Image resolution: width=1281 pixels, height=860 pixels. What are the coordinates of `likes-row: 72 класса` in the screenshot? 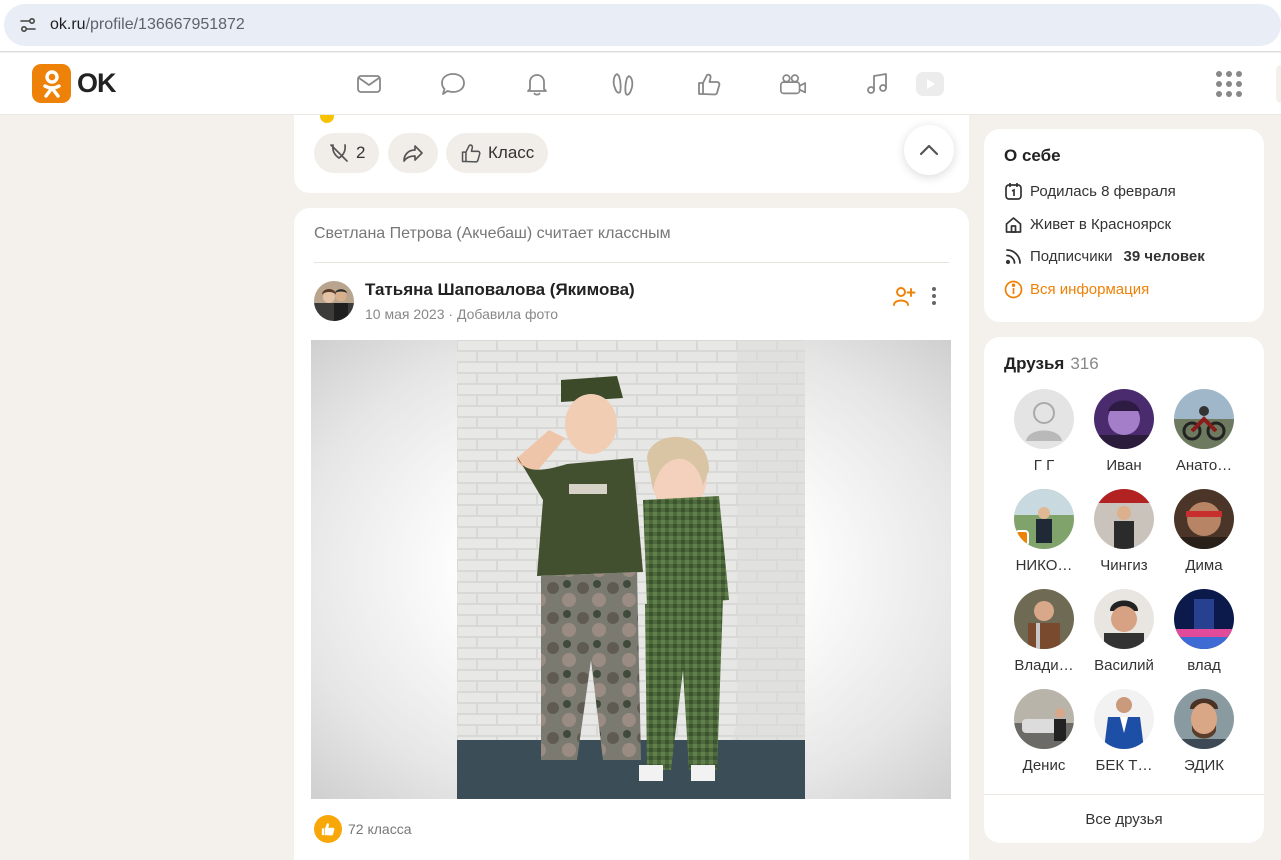 It's located at (363, 829).